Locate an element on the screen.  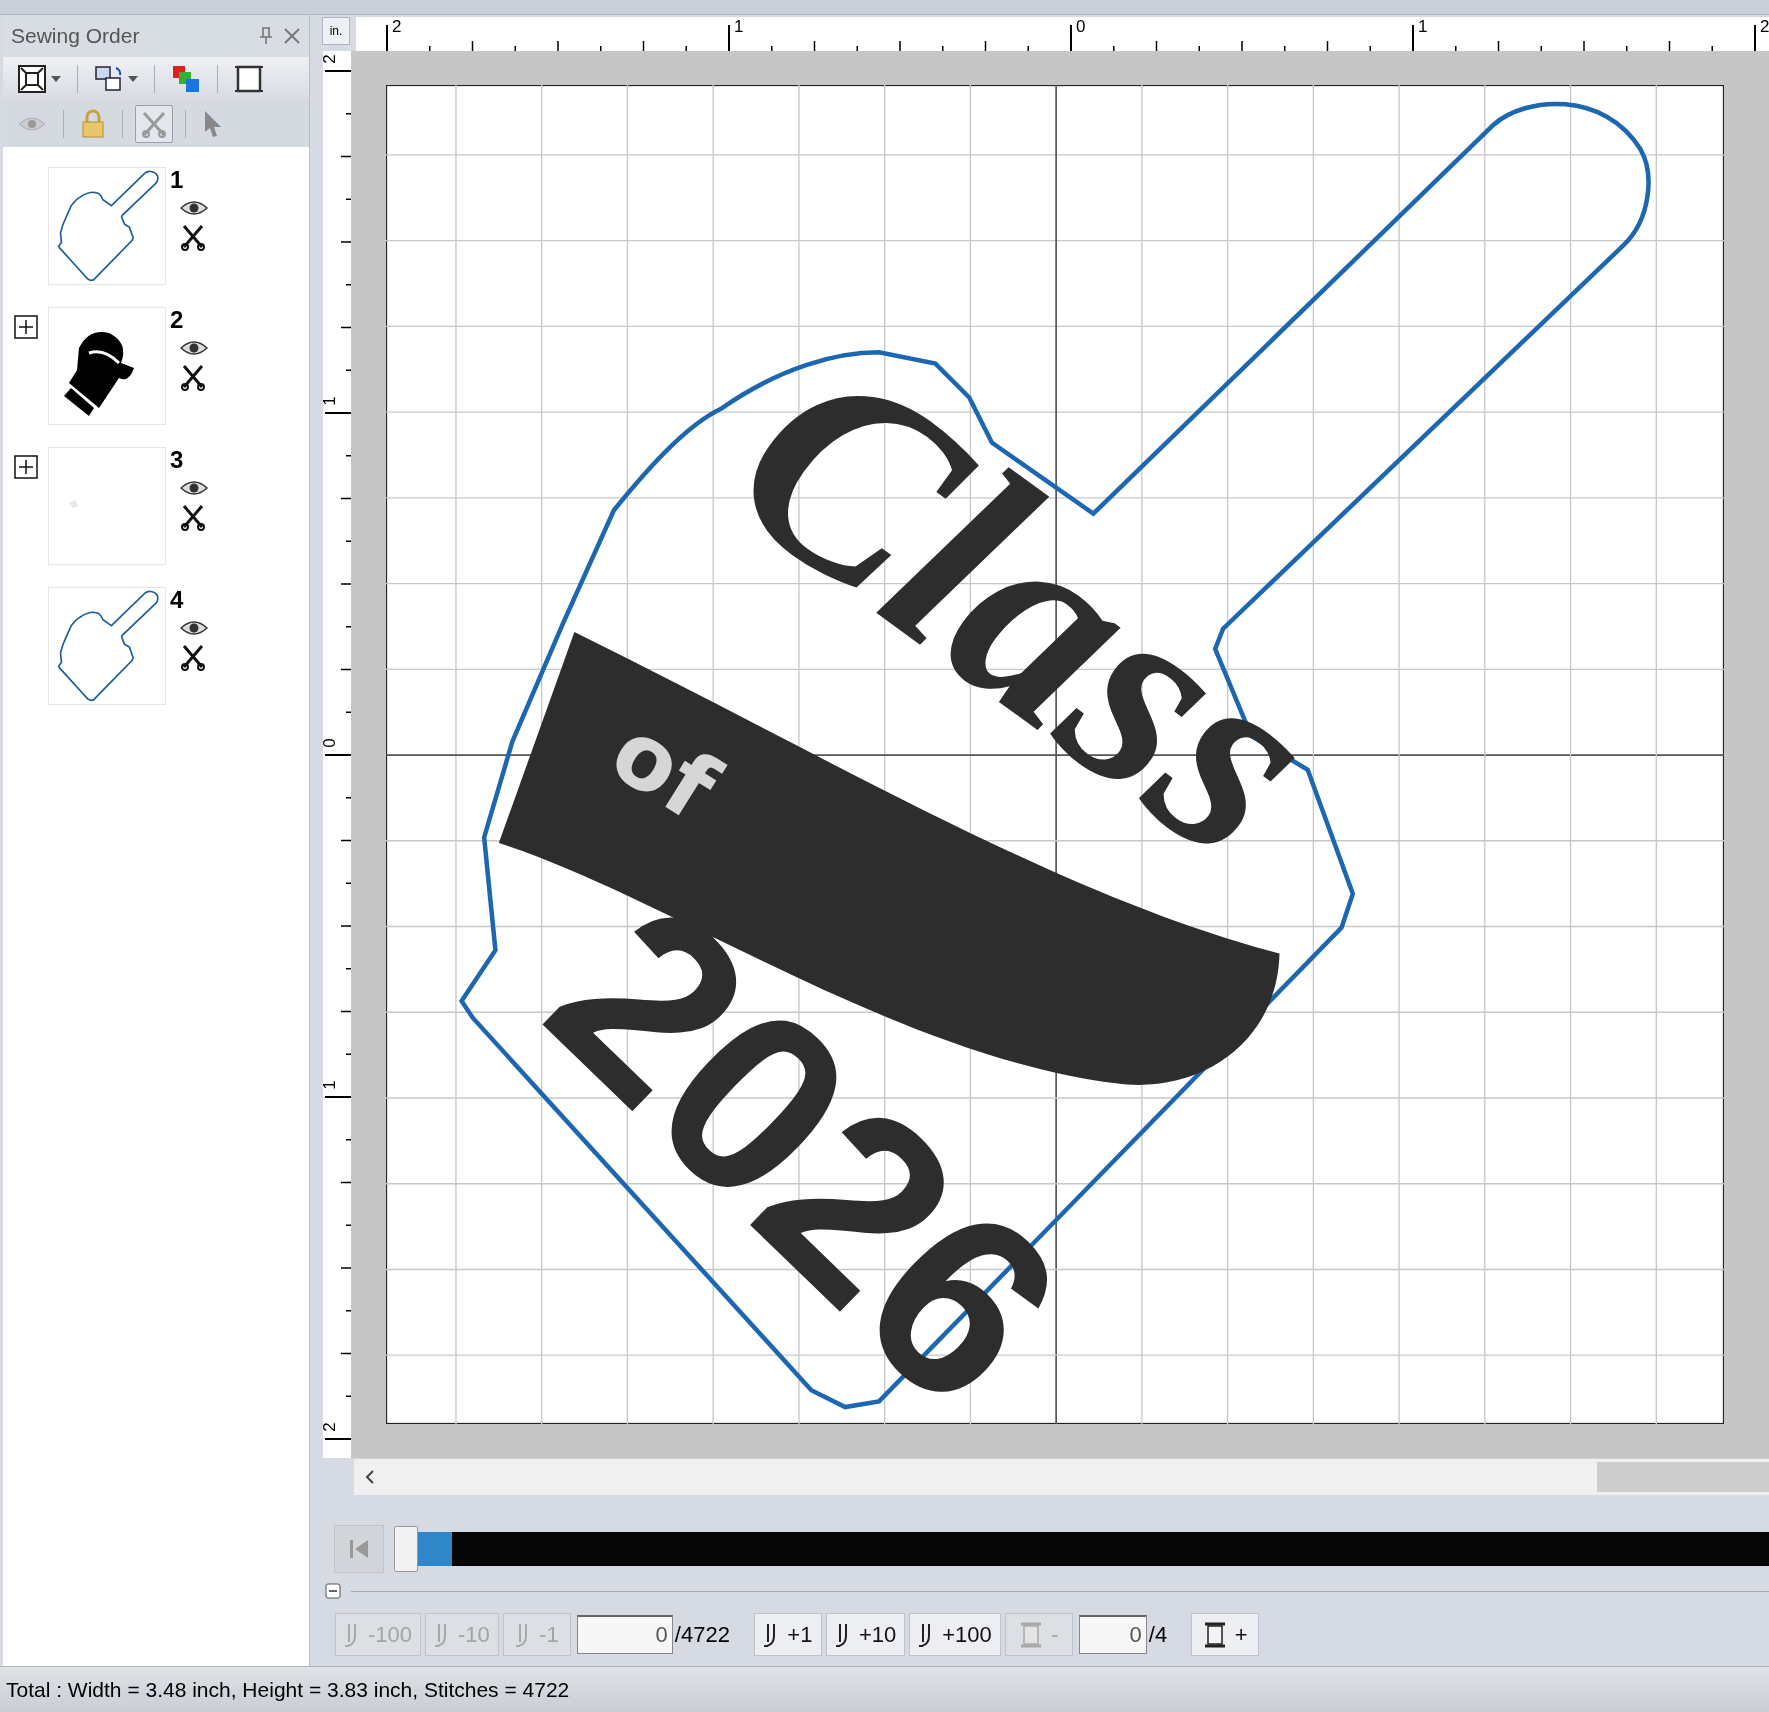
total-count: /4 is located at coordinates (1158, 1634).